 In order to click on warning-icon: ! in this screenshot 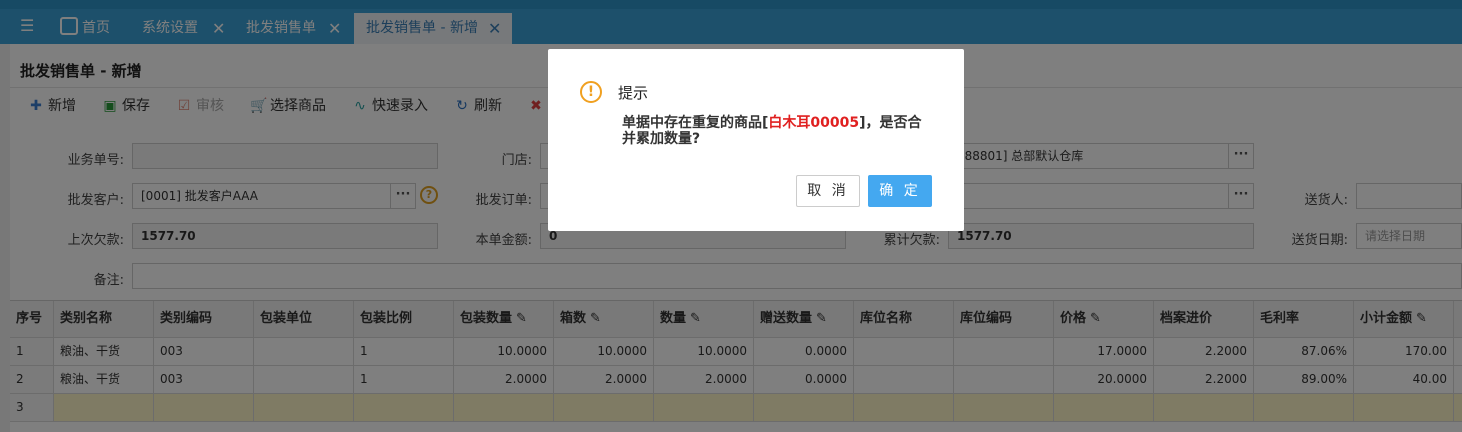, I will do `click(591, 92)`.